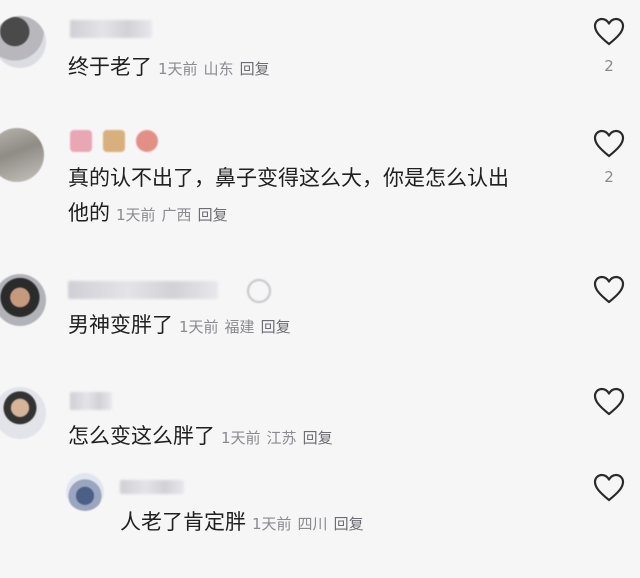 This screenshot has width=640, height=578. I want to click on comment-meta: 1天前 四川 回复, so click(311, 524).